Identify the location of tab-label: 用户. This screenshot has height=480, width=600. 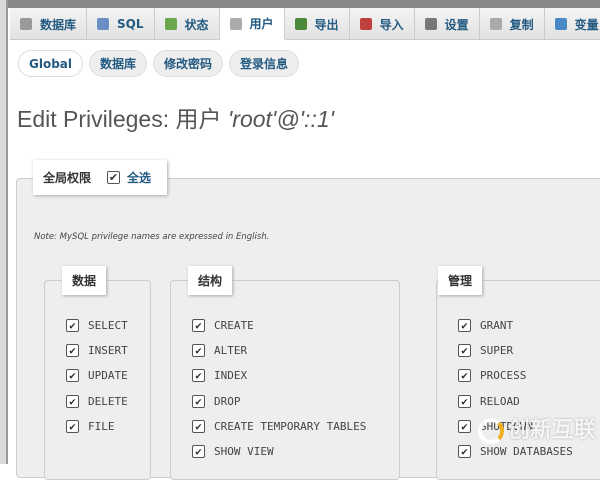
(261, 24).